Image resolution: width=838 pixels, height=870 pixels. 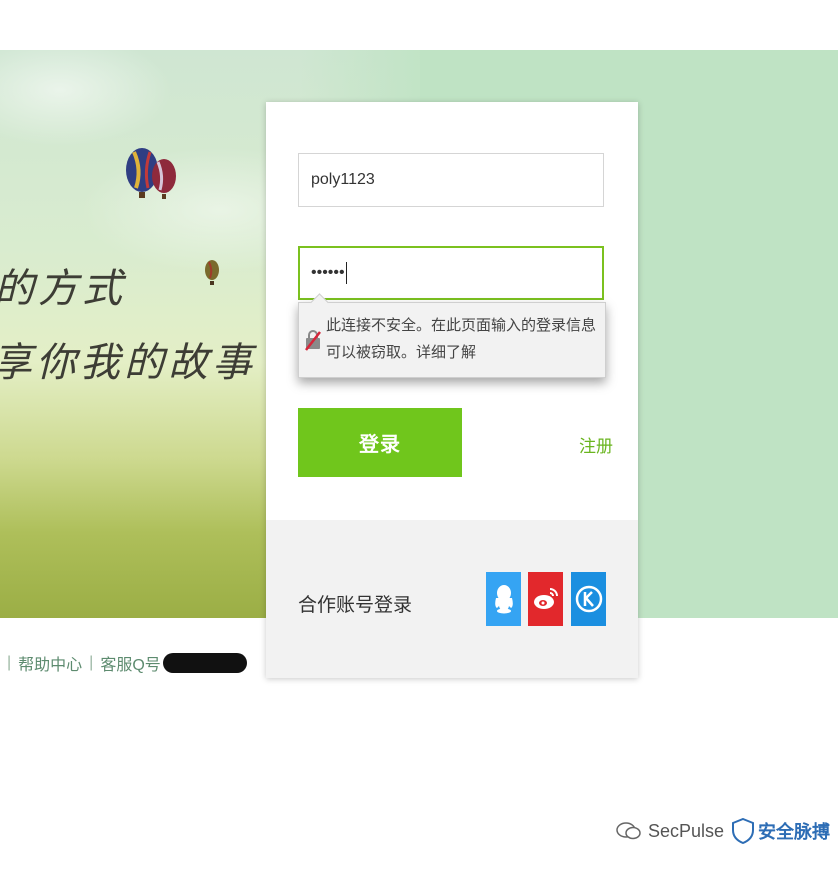 What do you see at coordinates (794, 832) in the screenshot?
I see `watermark-brand: 安全脉搏` at bounding box center [794, 832].